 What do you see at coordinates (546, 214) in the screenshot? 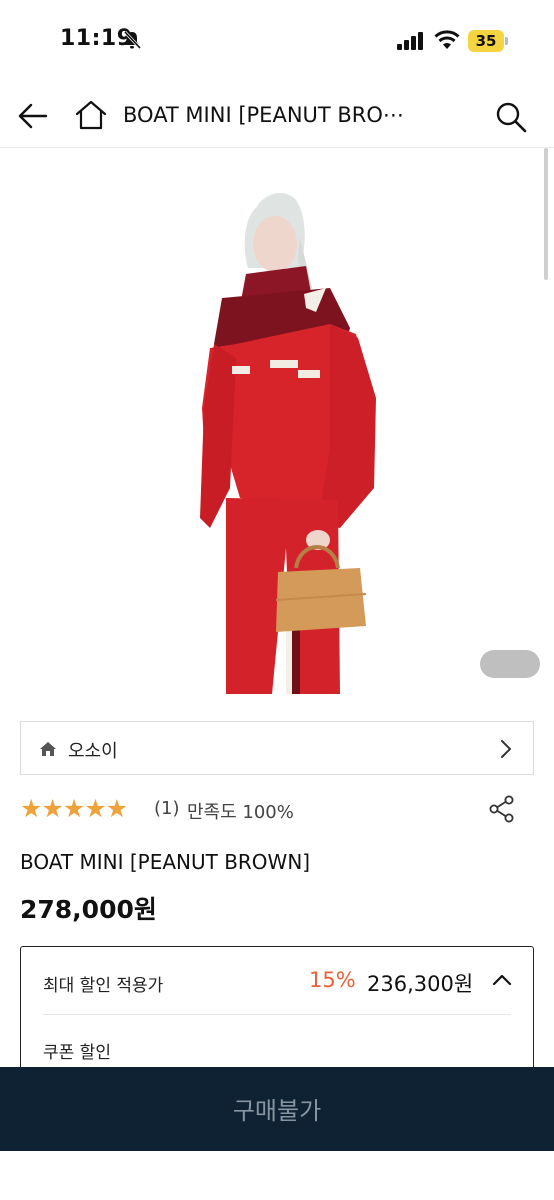
I see `scrollbar` at bounding box center [546, 214].